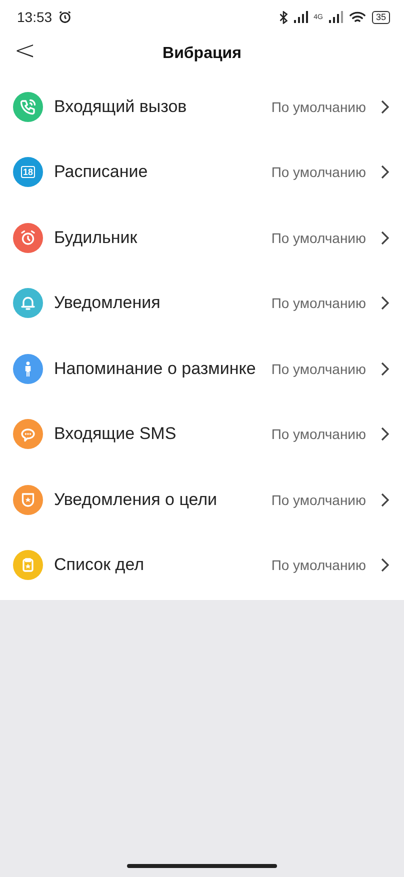 The image size is (404, 877). I want to click on bell-icon, so click(28, 303).